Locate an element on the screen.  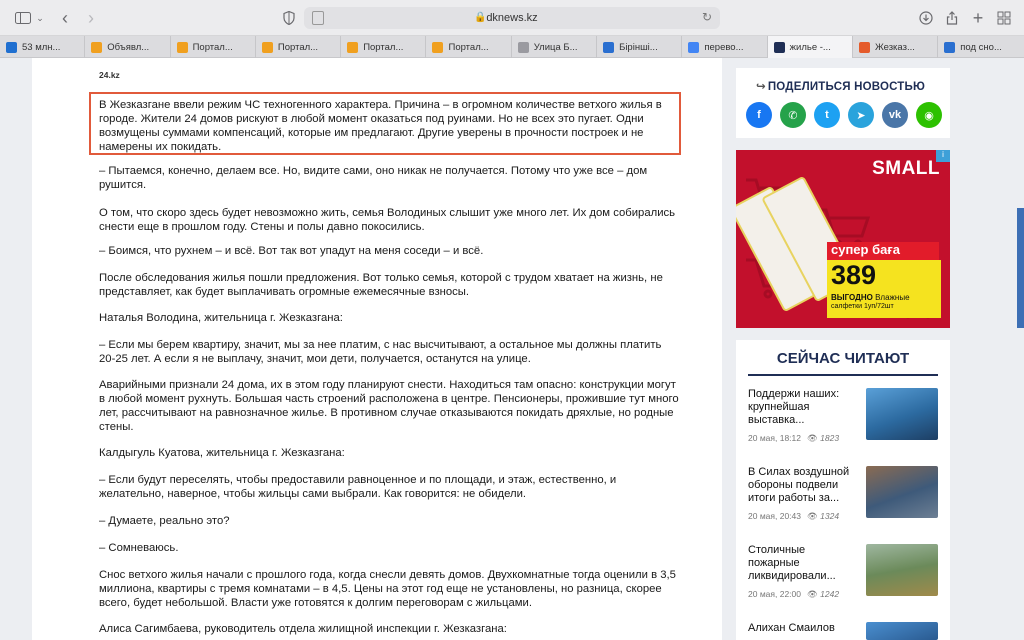
browser-toolbar: ⌄ ‹ › 🔒 dknews.kz ↻ + is located at coordinates (512, 18).